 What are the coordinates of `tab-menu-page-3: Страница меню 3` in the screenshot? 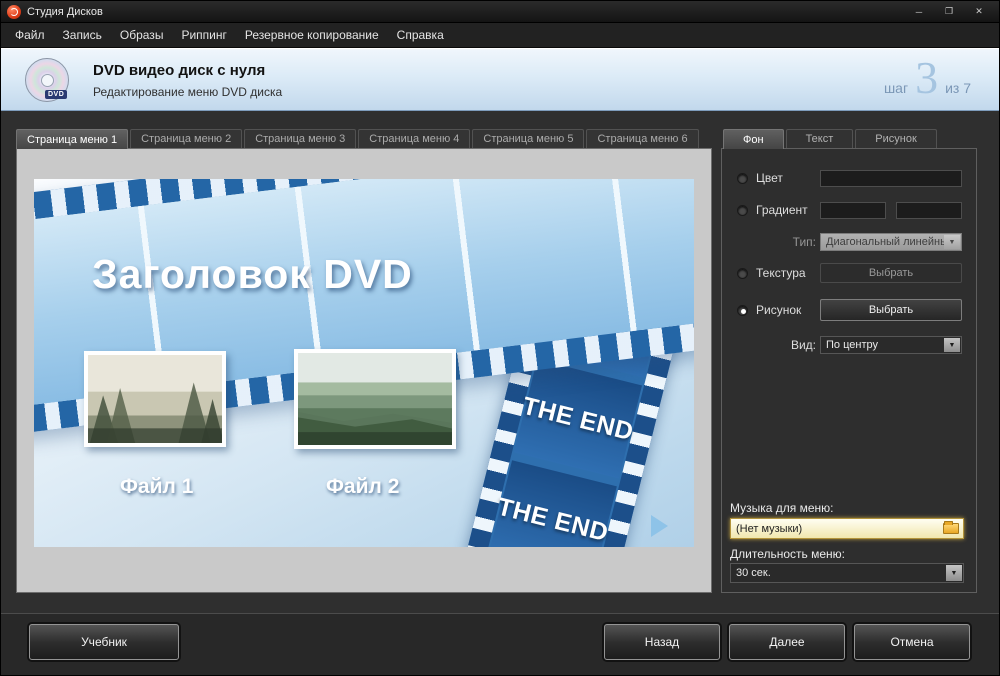 It's located at (300, 138).